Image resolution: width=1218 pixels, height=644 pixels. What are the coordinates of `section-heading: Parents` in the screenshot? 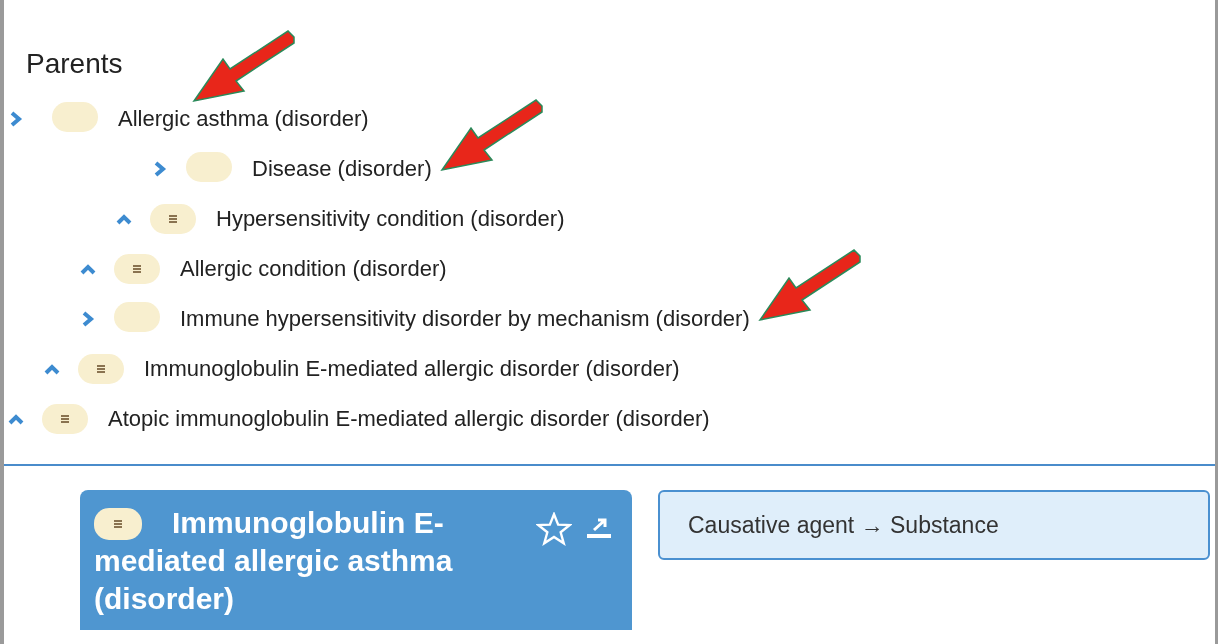 It's located at (74, 63).